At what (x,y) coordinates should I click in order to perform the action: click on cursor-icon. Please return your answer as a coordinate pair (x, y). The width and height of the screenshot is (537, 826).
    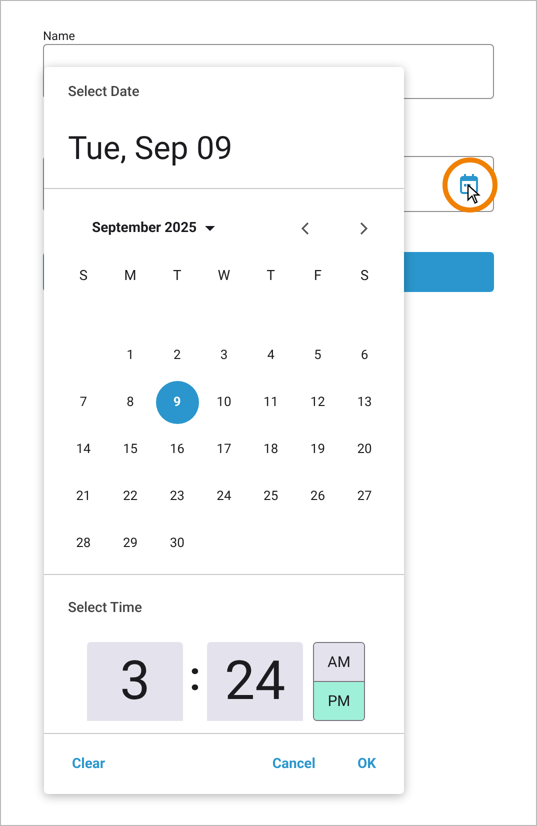
    Looking at the image, I should click on (474, 194).